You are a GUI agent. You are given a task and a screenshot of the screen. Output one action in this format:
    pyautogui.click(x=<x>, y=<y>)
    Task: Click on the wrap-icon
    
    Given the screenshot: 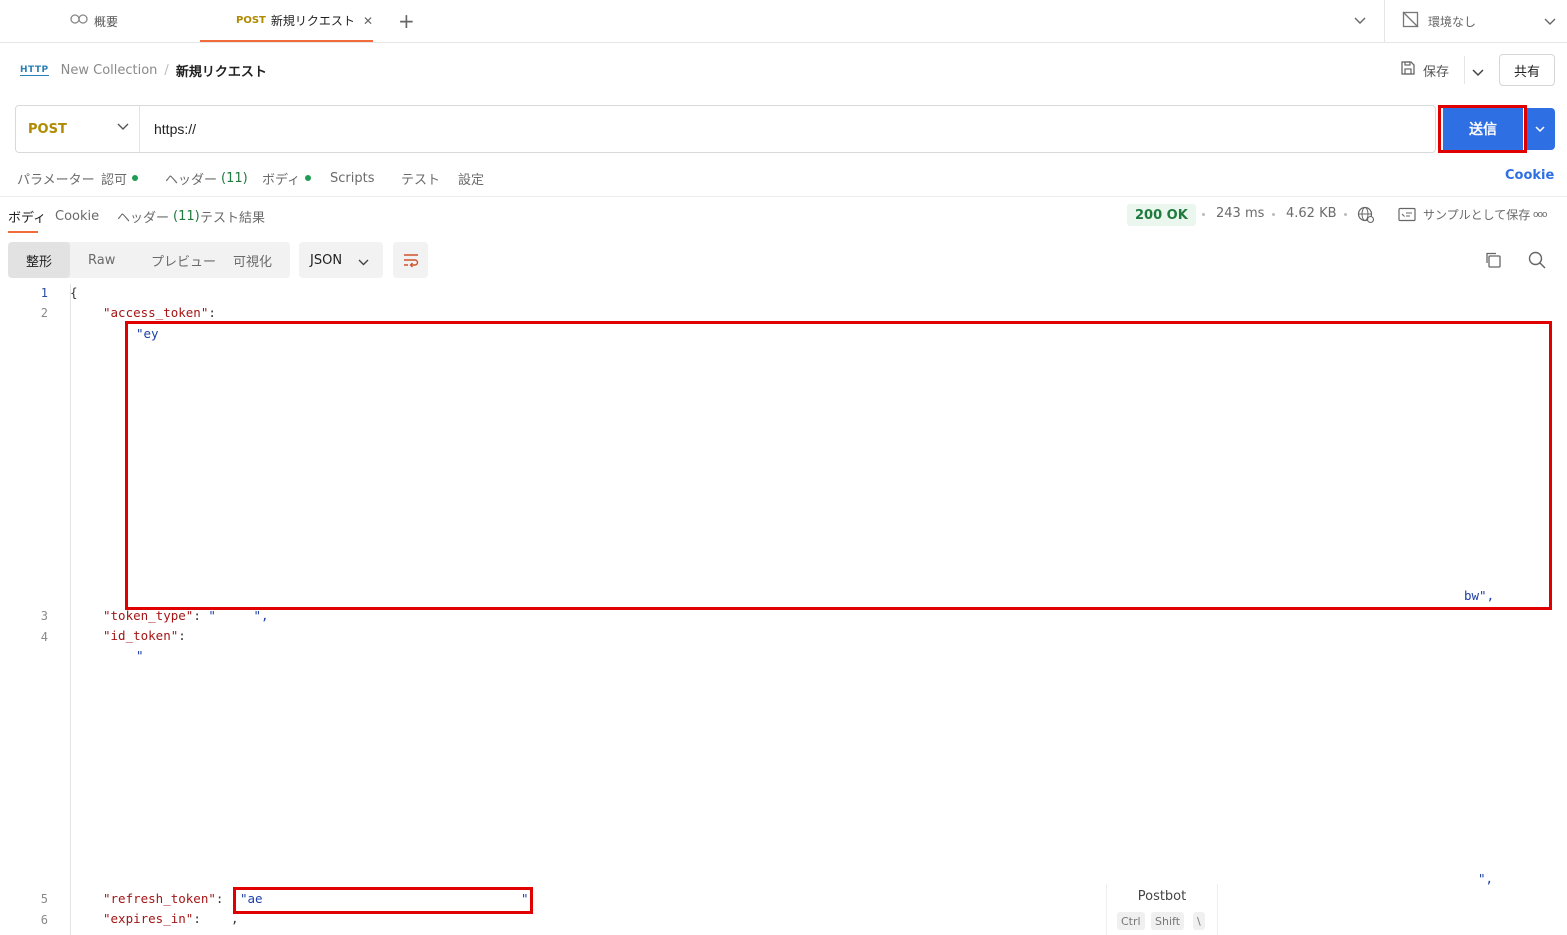 What is the action you would take?
    pyautogui.click(x=410, y=260)
    